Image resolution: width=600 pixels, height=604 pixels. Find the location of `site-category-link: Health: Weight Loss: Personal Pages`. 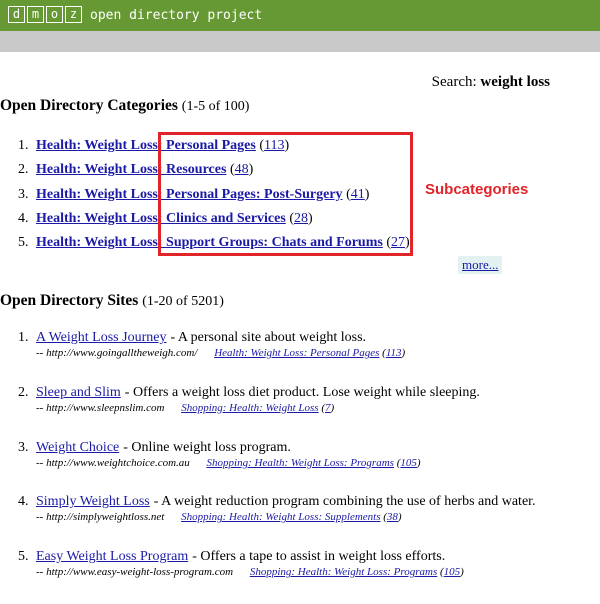

site-category-link: Health: Weight Loss: Personal Pages is located at coordinates (296, 353).